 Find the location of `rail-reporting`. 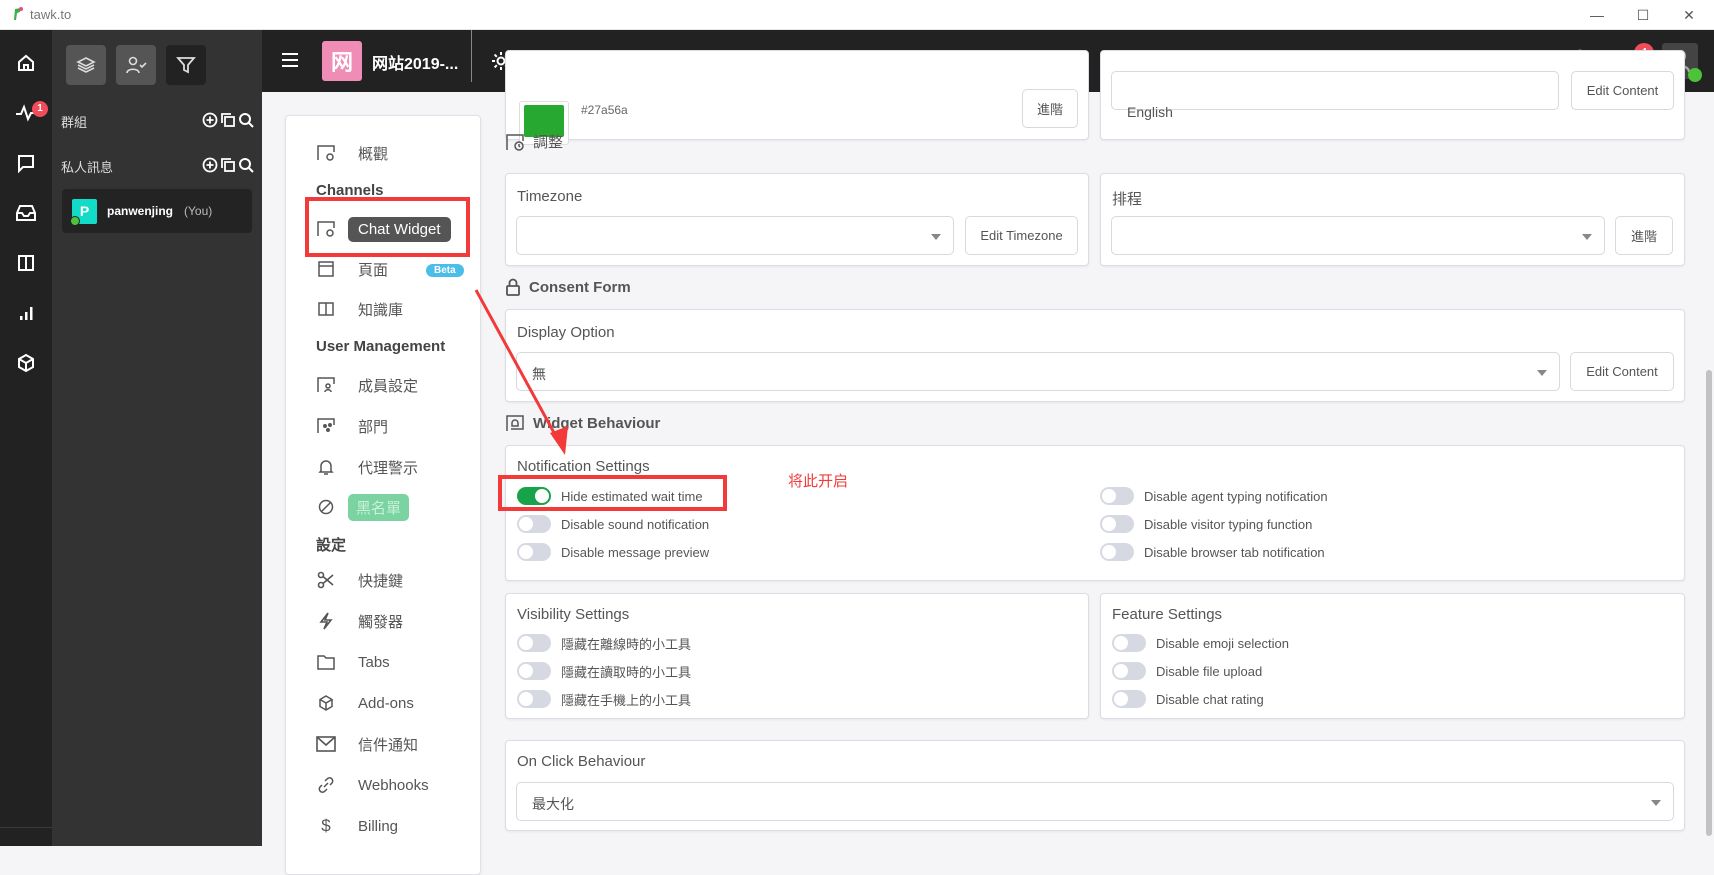

rail-reporting is located at coordinates (26, 313).